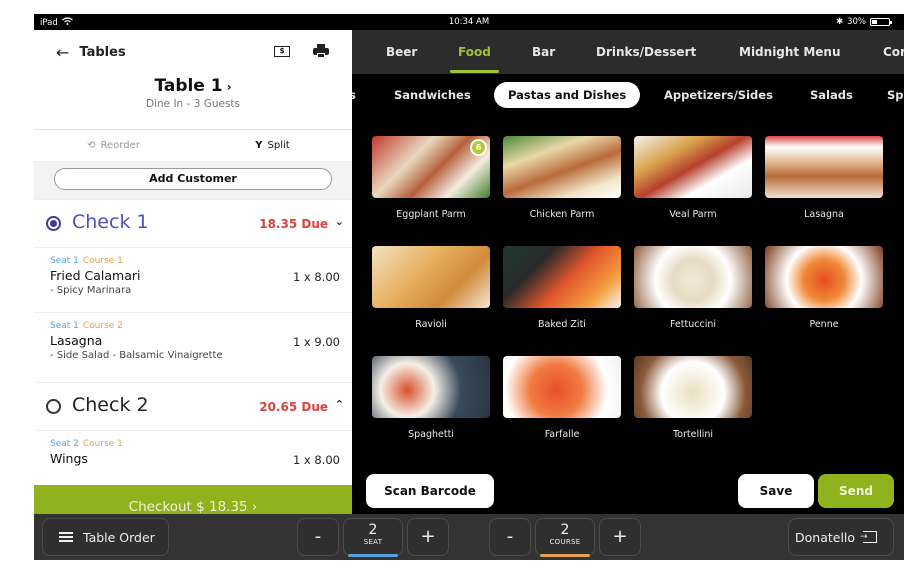 The width and height of the screenshot is (918, 572). Describe the element at coordinates (63, 52) in the screenshot. I see `back-arrow-icon: ←` at that location.